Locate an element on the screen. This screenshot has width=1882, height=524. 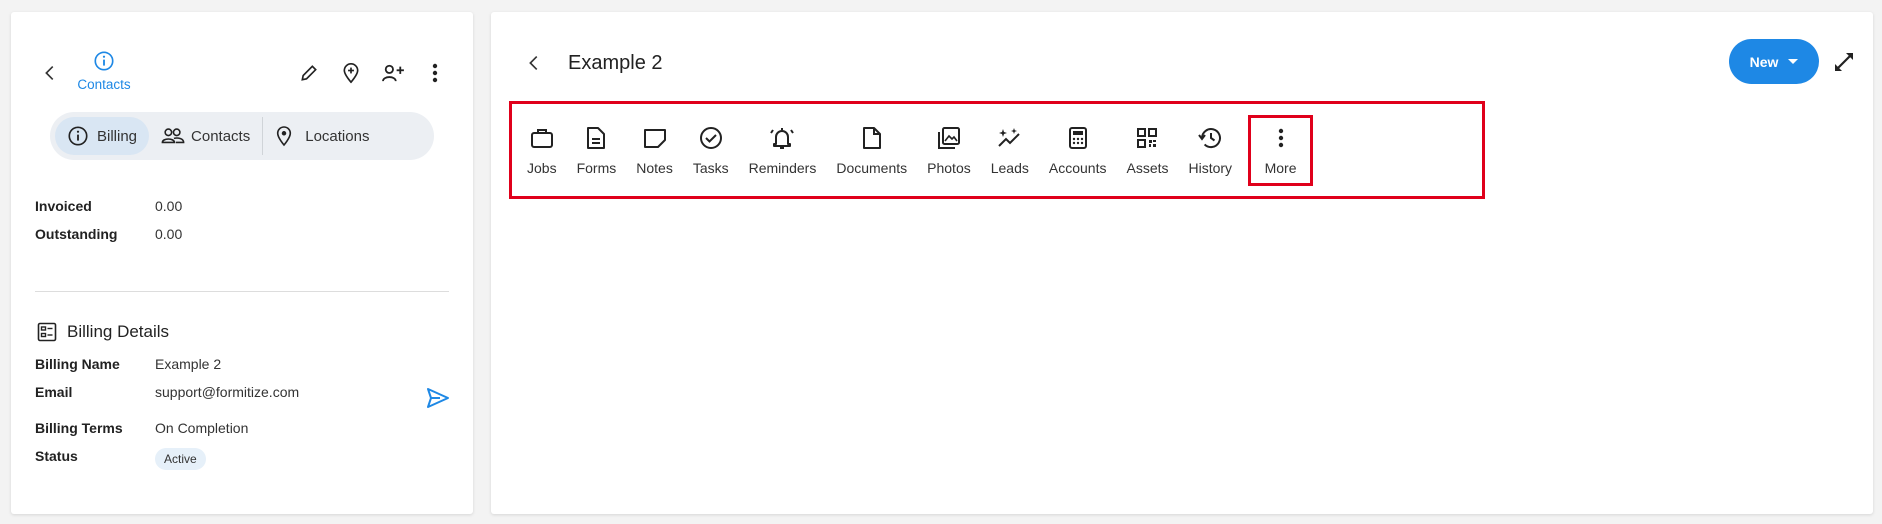
tool-assets: Assets is located at coordinates (1147, 150).